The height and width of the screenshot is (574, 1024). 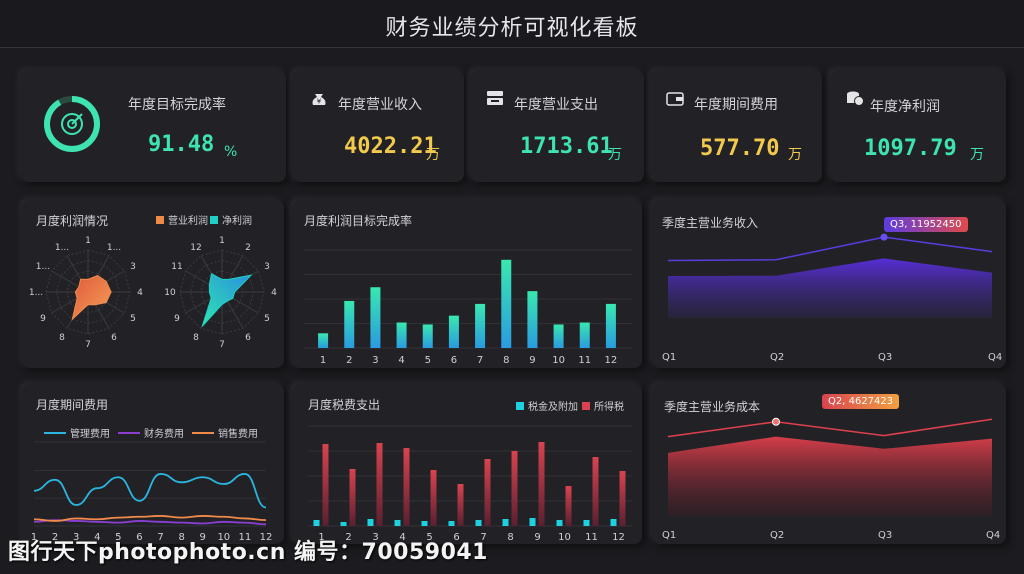 What do you see at coordinates (150, 522) in the screenshot?
I see `line-finance-expense` at bounding box center [150, 522].